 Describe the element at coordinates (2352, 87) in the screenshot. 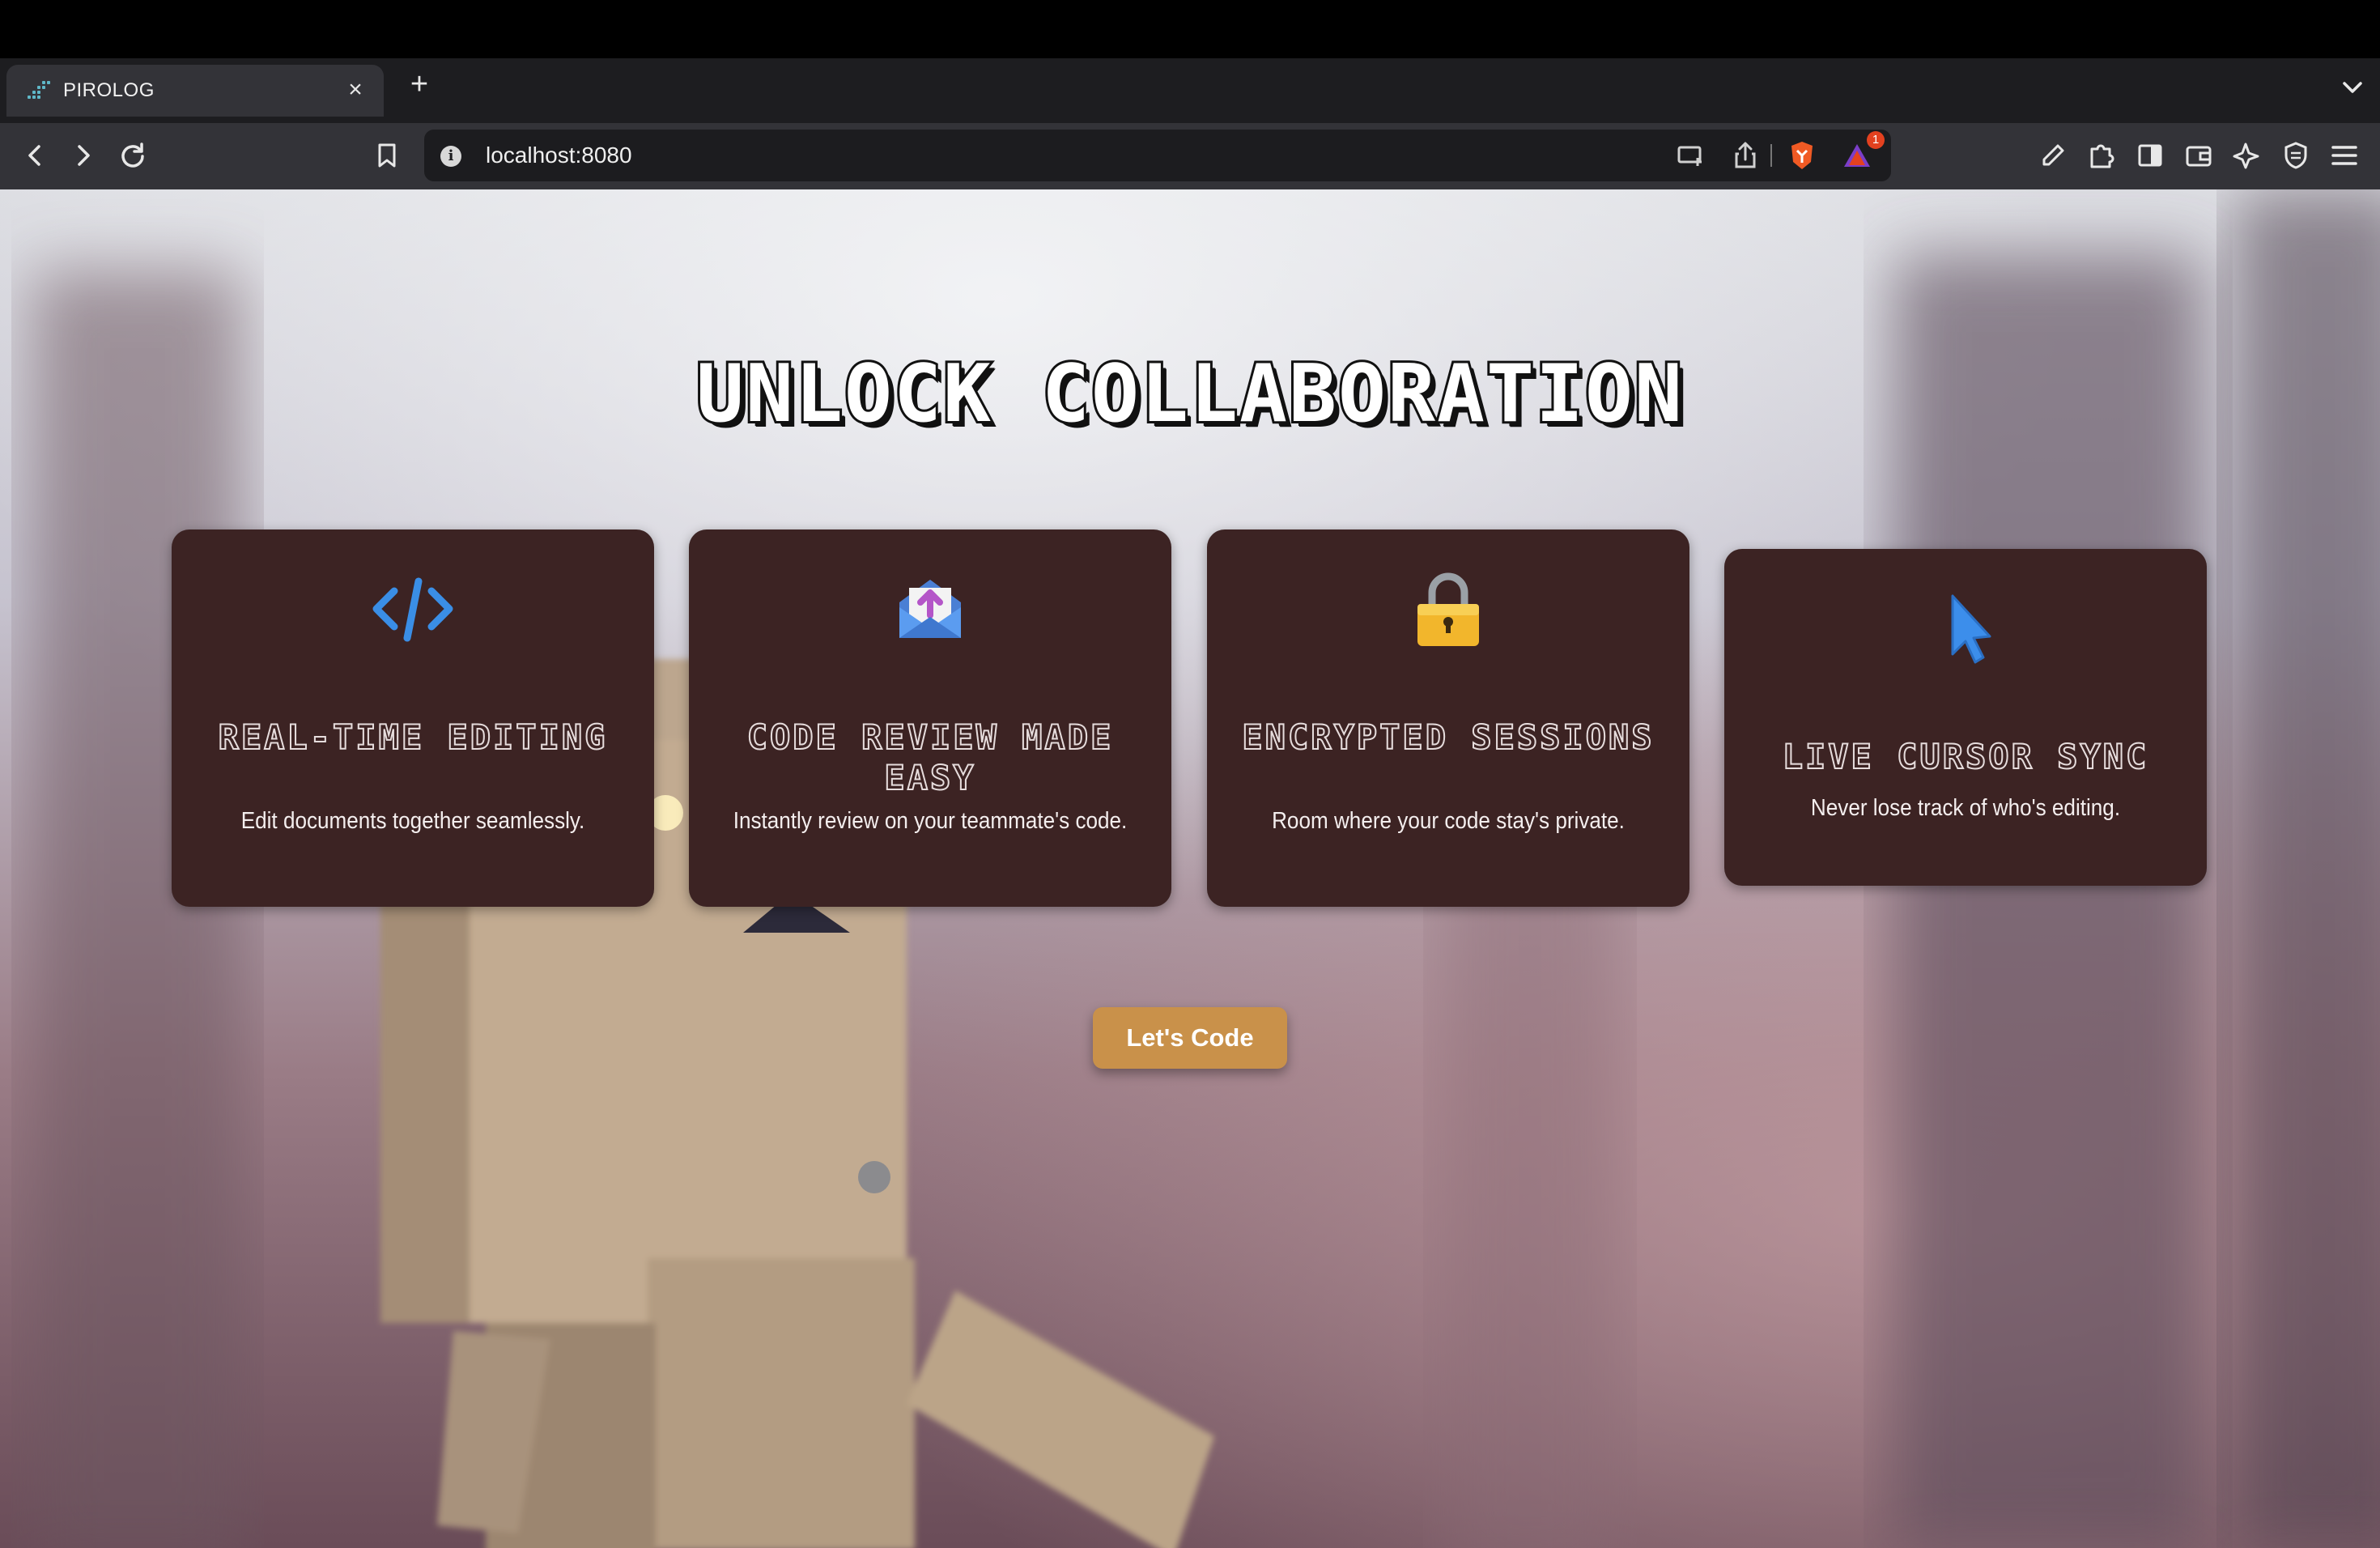

I see `tab-list-chevron-icon` at that location.